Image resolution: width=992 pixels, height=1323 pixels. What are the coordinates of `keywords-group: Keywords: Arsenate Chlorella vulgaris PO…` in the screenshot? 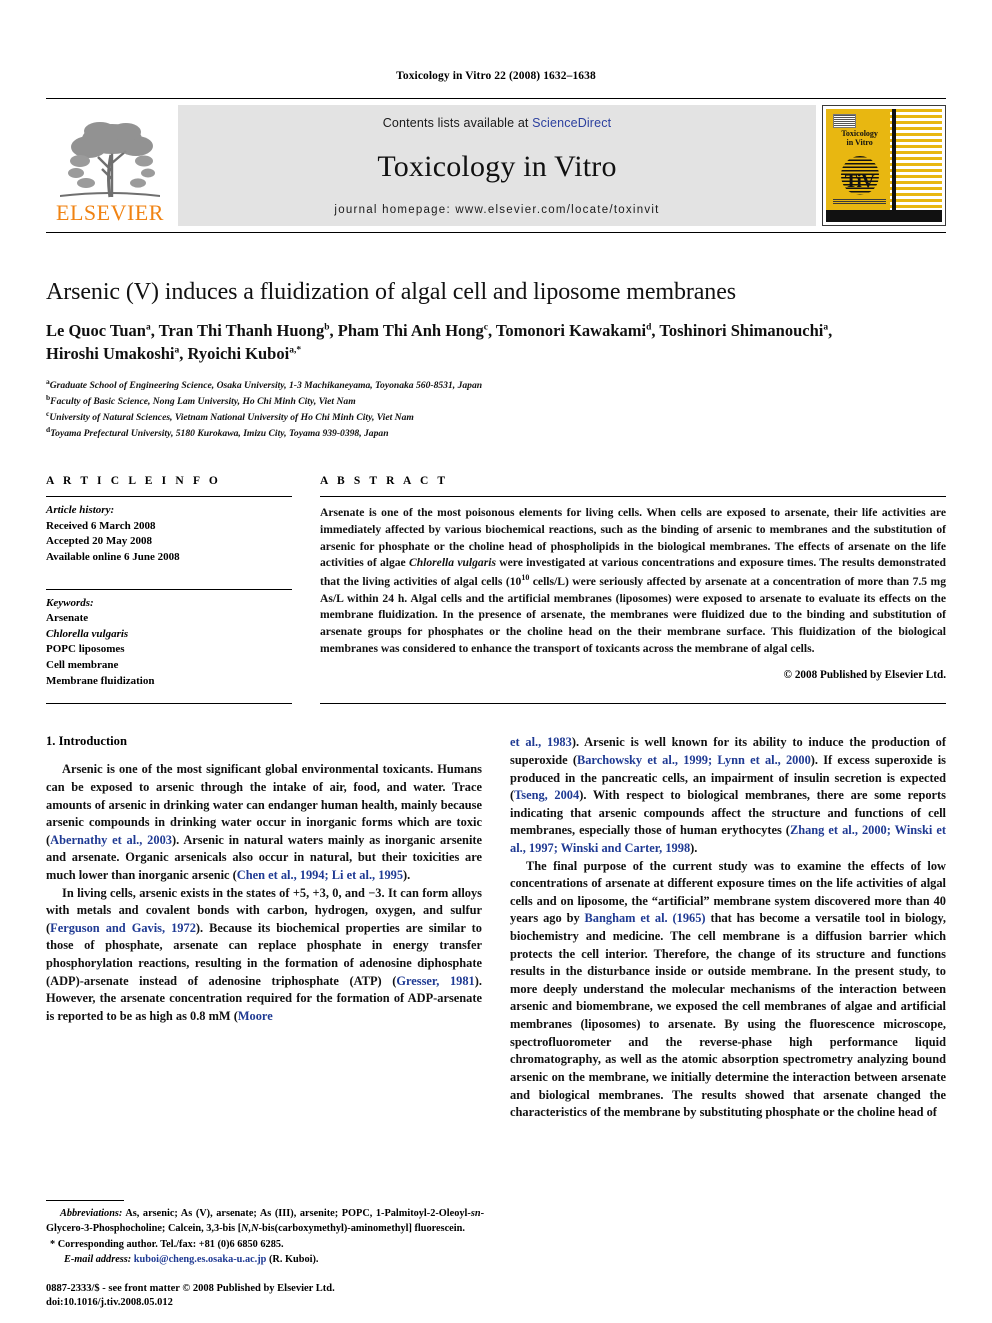 It's located at (169, 643).